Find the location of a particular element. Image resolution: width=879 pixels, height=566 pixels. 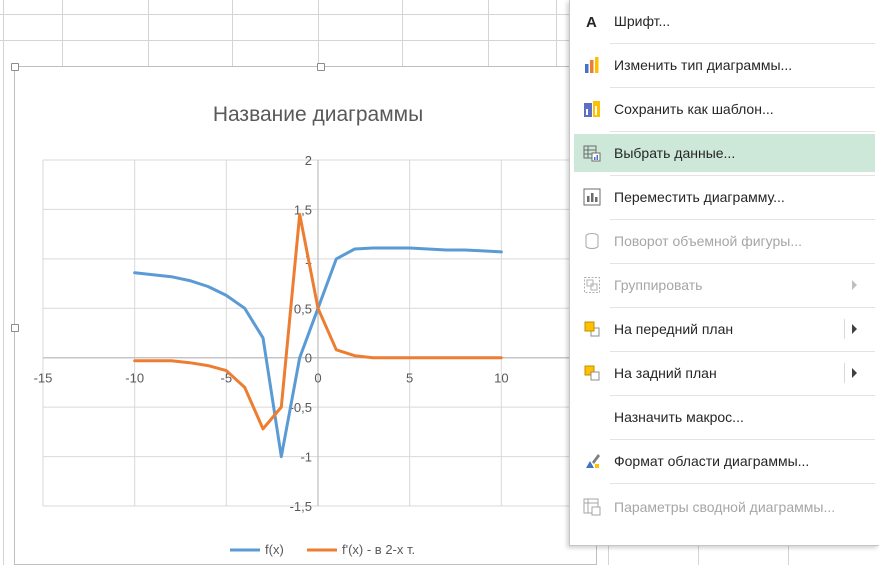

menu-item-9: На задний план is located at coordinates (724, 373).